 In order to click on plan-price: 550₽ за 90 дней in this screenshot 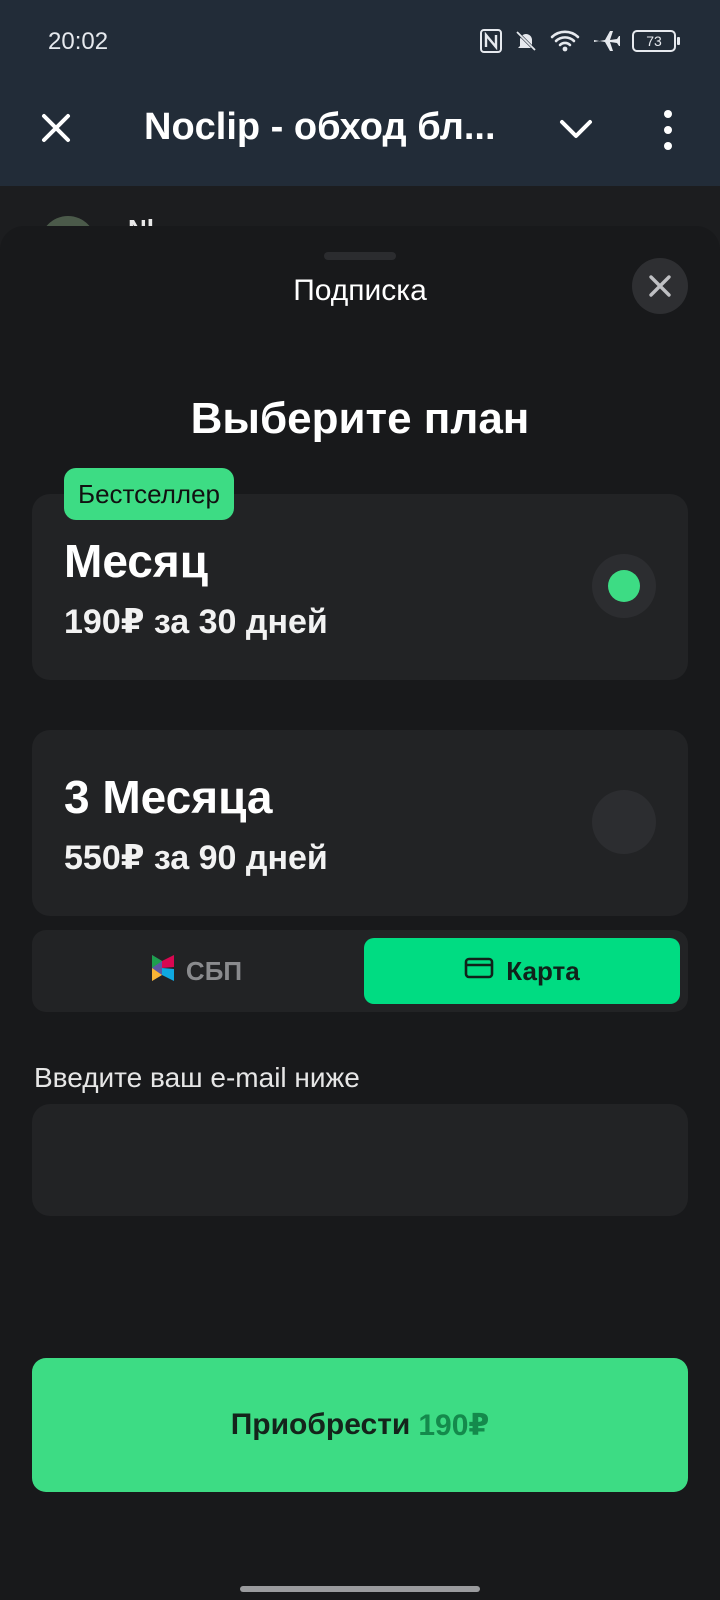, I will do `click(196, 858)`.